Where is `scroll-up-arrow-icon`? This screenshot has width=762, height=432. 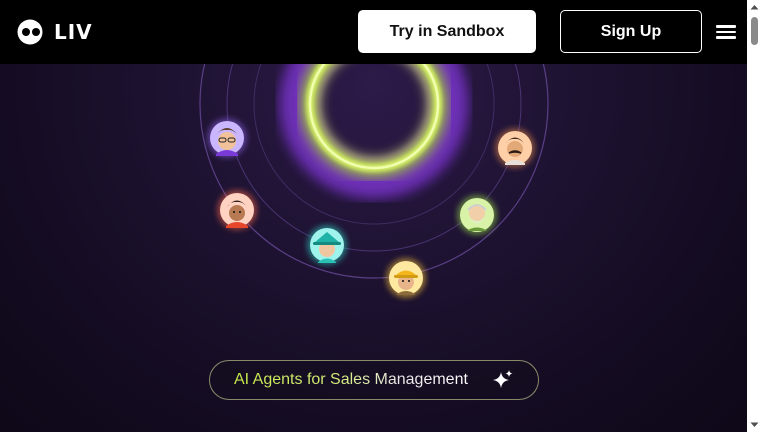 scroll-up-arrow-icon is located at coordinates (754, 7).